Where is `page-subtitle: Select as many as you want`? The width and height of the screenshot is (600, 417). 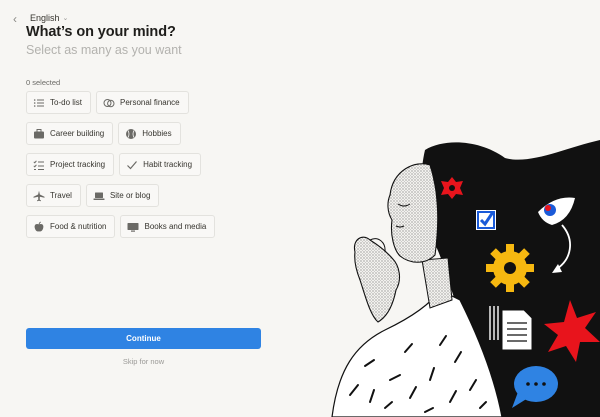
page-subtitle: Select as many as you want is located at coordinates (104, 50).